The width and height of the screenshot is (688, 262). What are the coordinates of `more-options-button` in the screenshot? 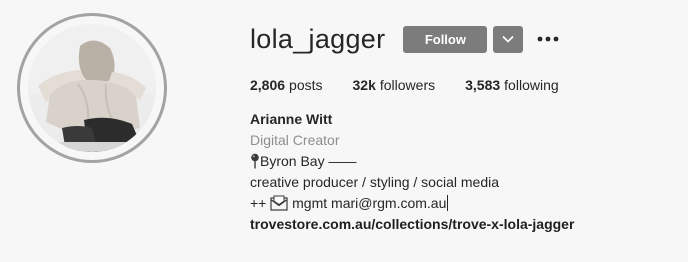 It's located at (548, 39).